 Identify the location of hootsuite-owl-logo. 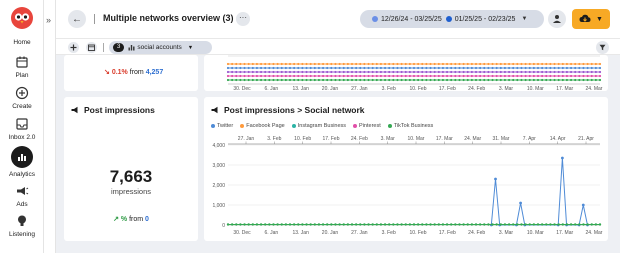
(22, 18).